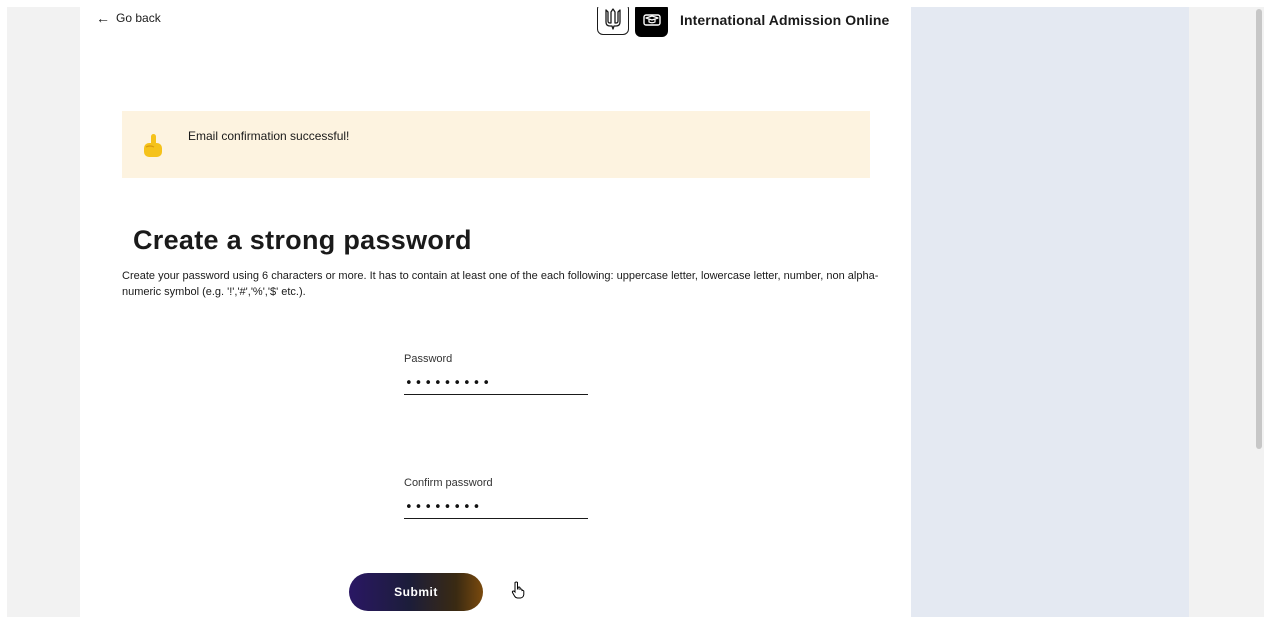 Image resolution: width=1273 pixels, height=617 pixels. I want to click on scrollbar-thumb, so click(1259, 229).